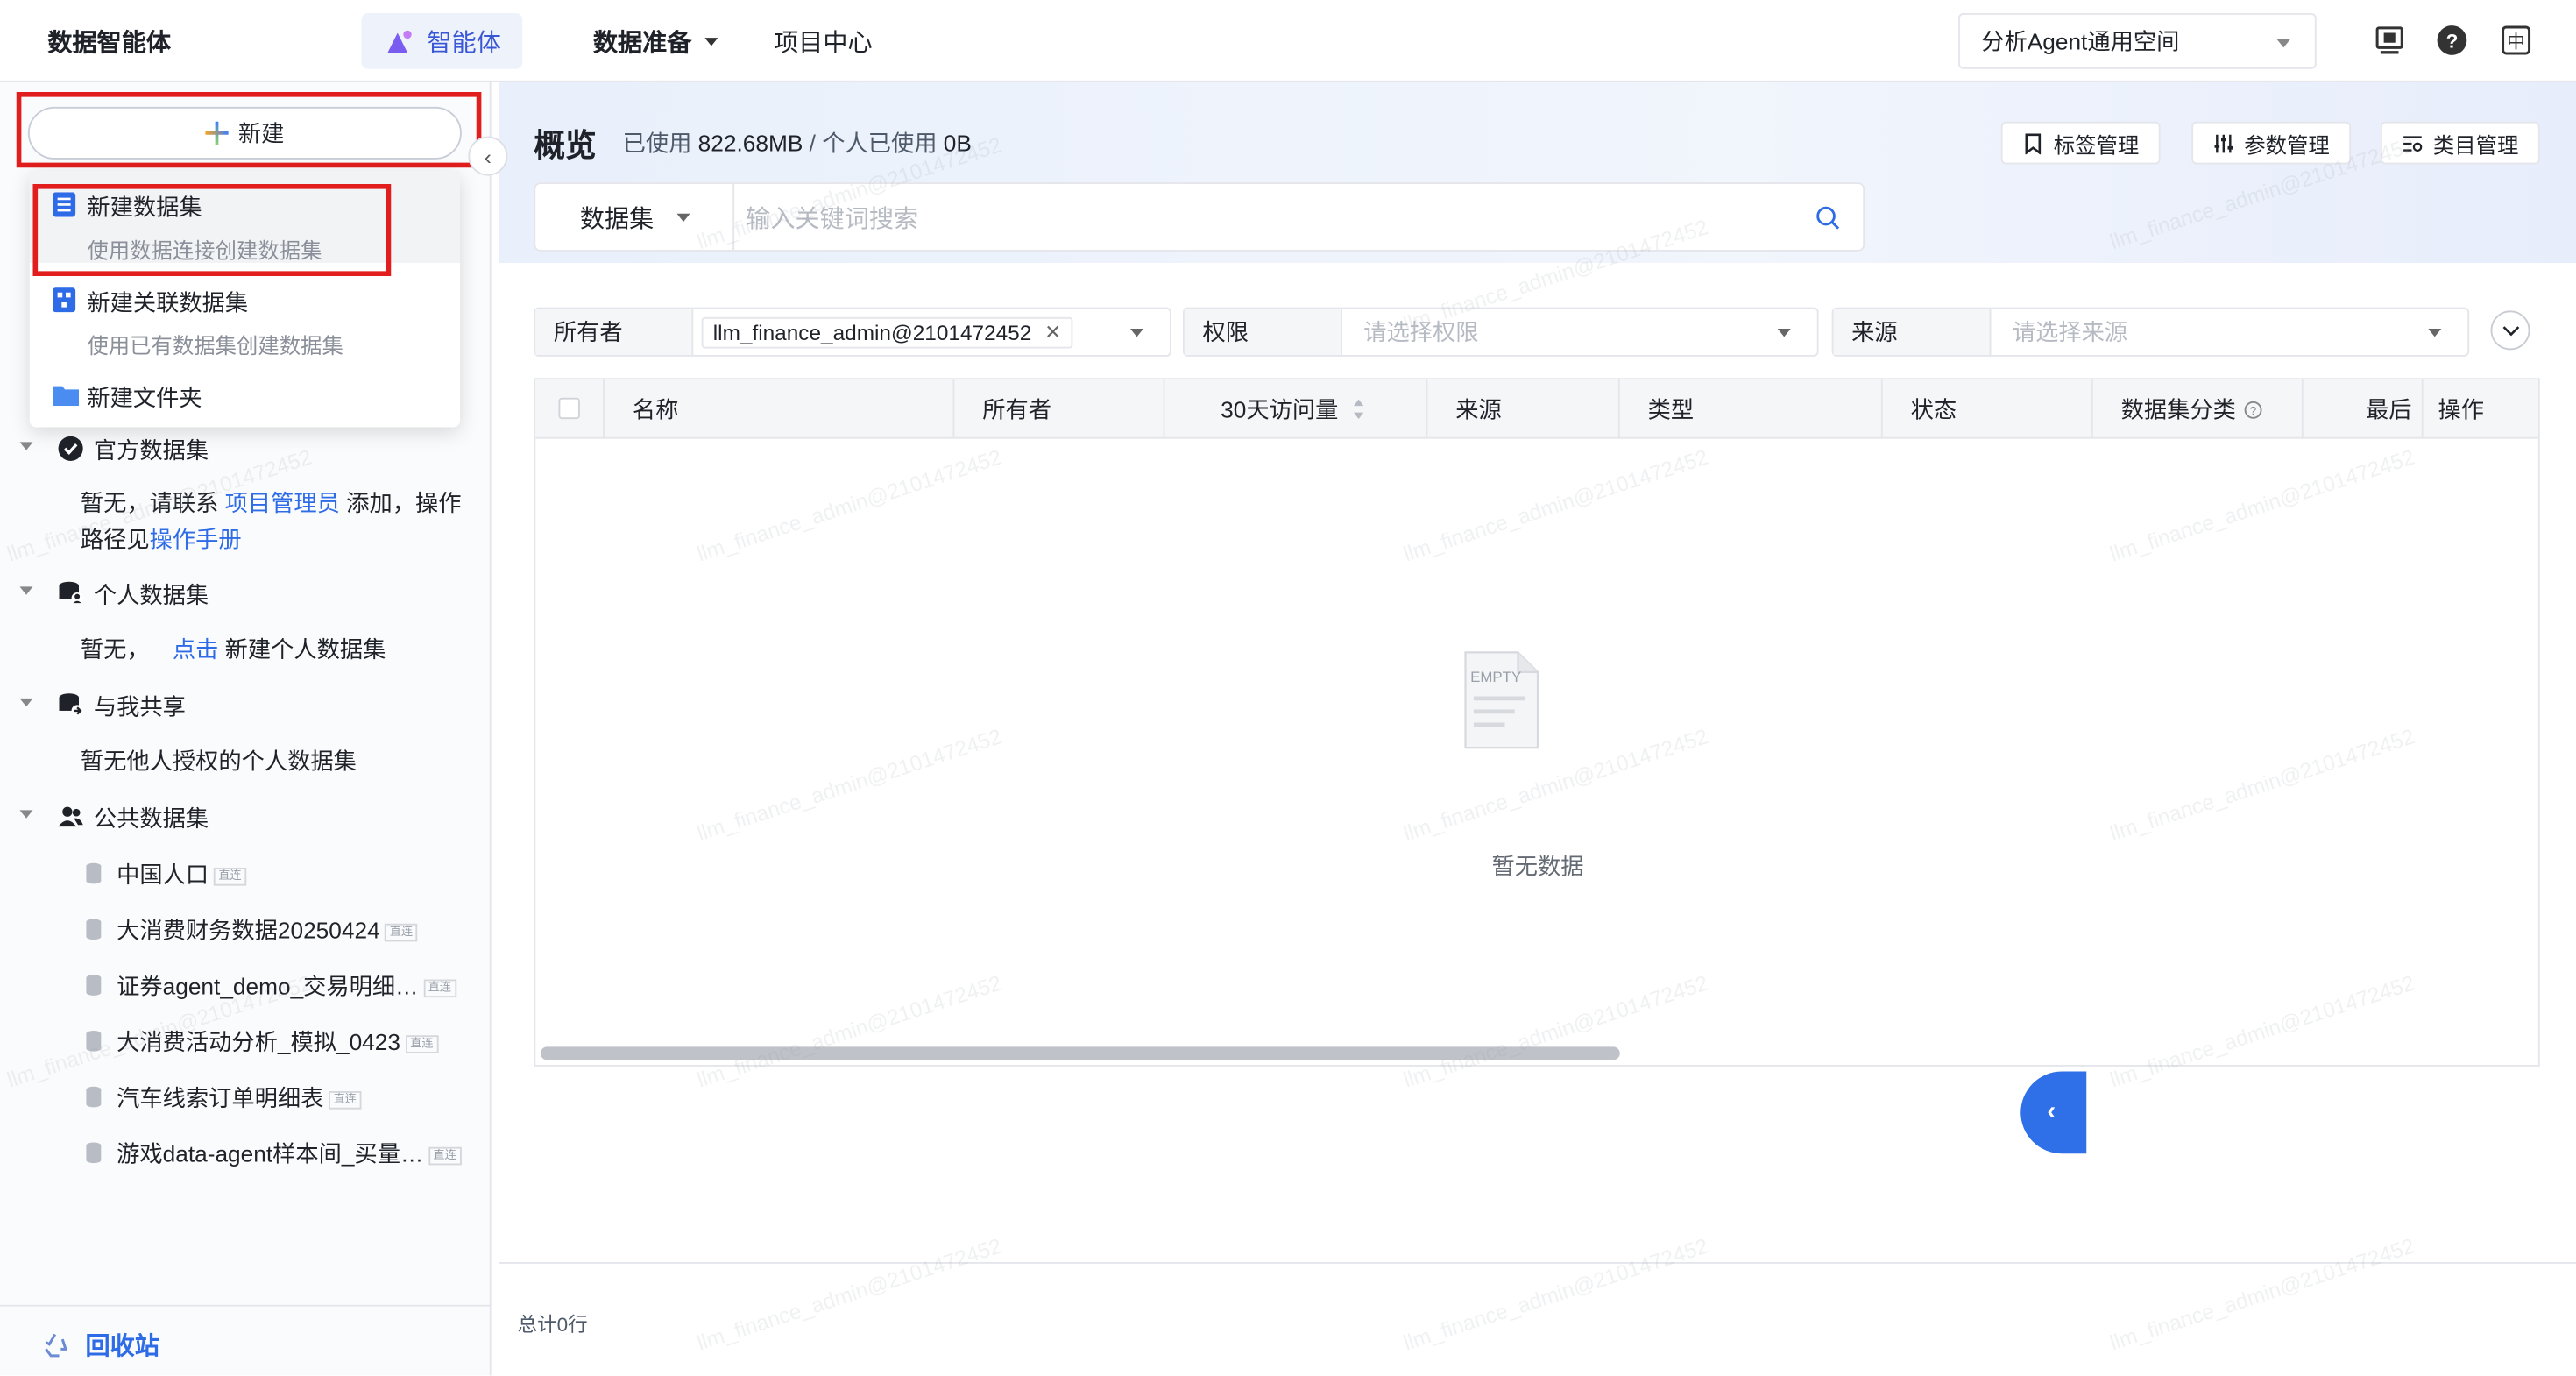 The height and width of the screenshot is (1376, 2576). What do you see at coordinates (2364, 409) in the screenshot?
I see `column-last: 最后` at bounding box center [2364, 409].